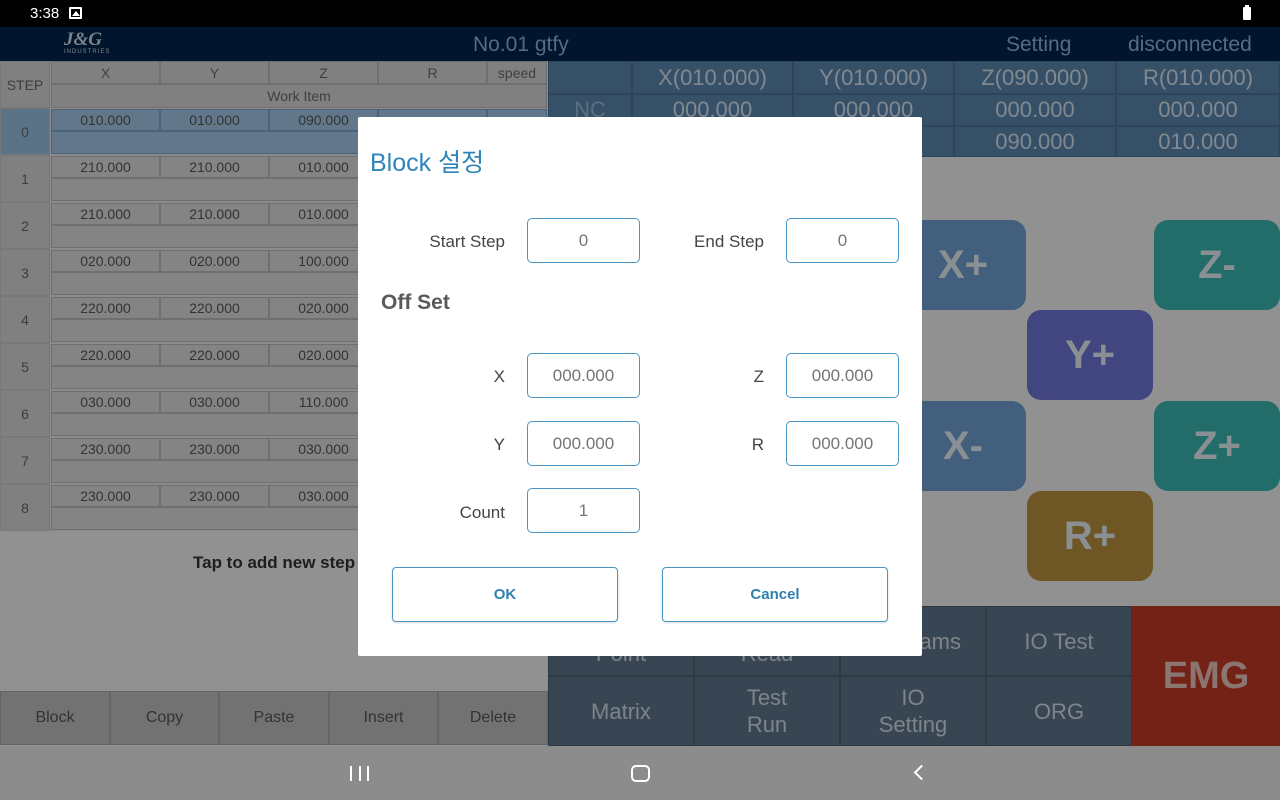 Image resolution: width=1280 pixels, height=800 pixels. Describe the element at coordinates (499, 376) in the screenshot. I see `offset-x-label: X` at that location.